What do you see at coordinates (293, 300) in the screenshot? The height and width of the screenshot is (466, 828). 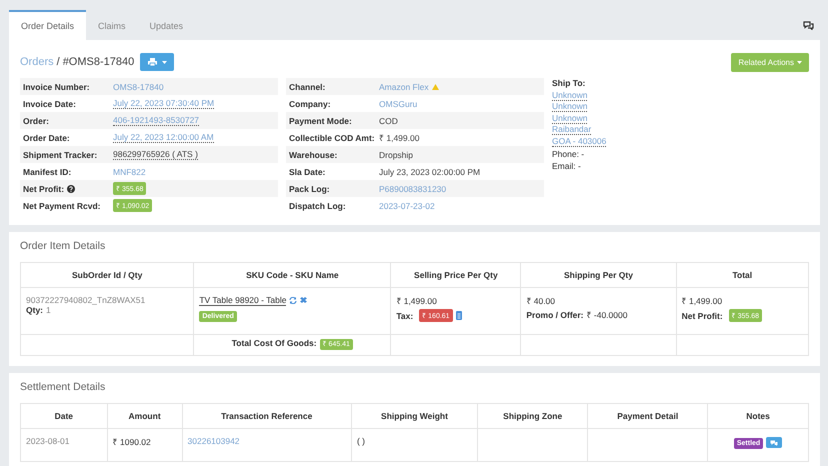 I see `sync-icon` at bounding box center [293, 300].